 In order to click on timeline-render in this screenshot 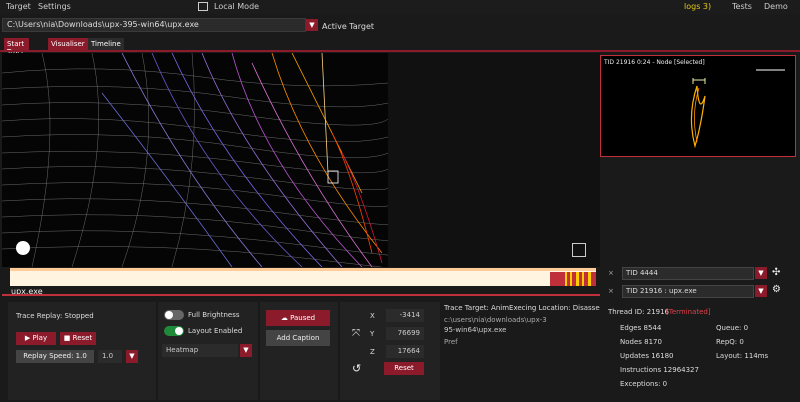, I will do `click(303, 277)`.